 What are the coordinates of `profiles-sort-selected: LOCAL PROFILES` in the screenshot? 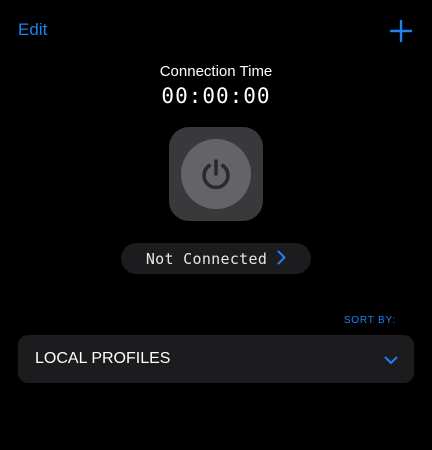 It's located at (103, 358).